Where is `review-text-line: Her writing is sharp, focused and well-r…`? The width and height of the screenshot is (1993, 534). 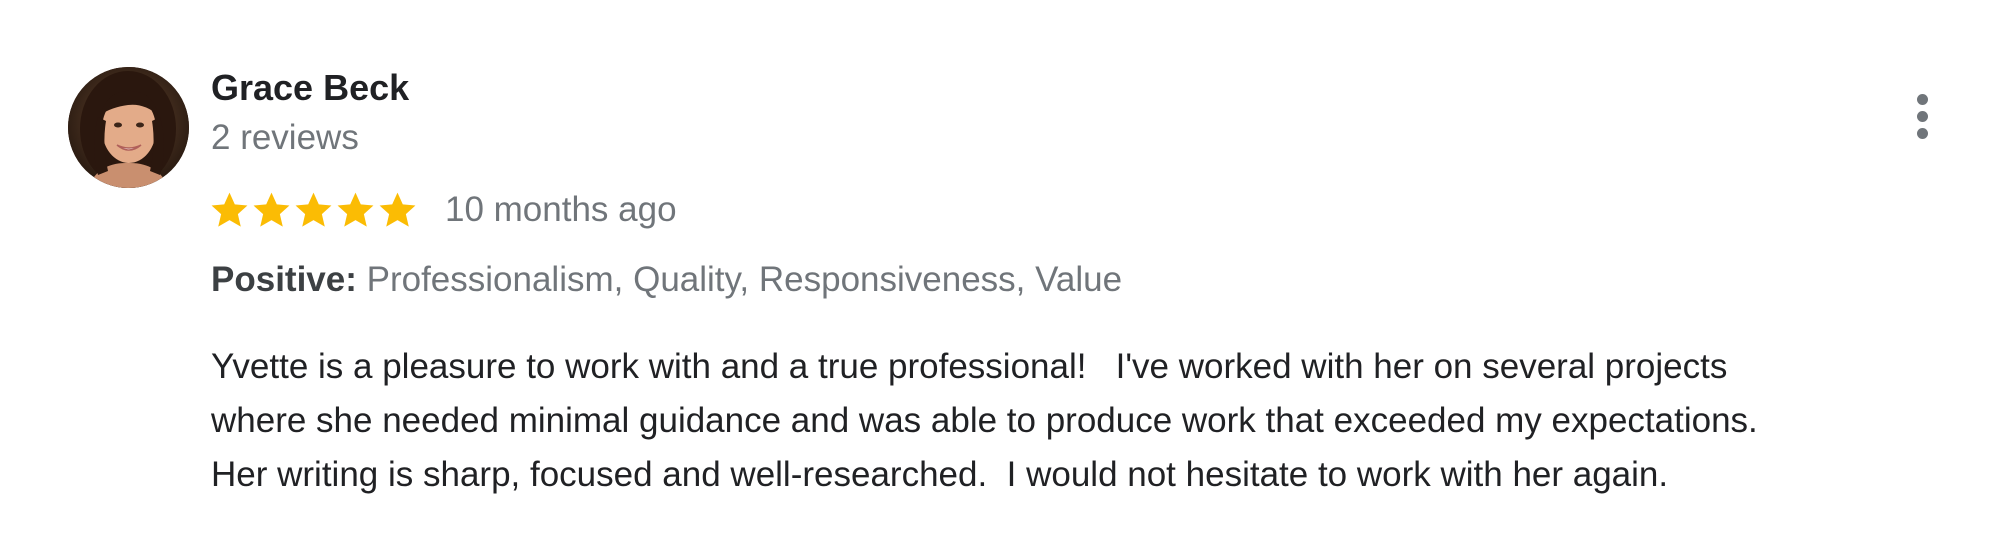
review-text-line: Her writing is sharp, focused and well-r… is located at coordinates (940, 474).